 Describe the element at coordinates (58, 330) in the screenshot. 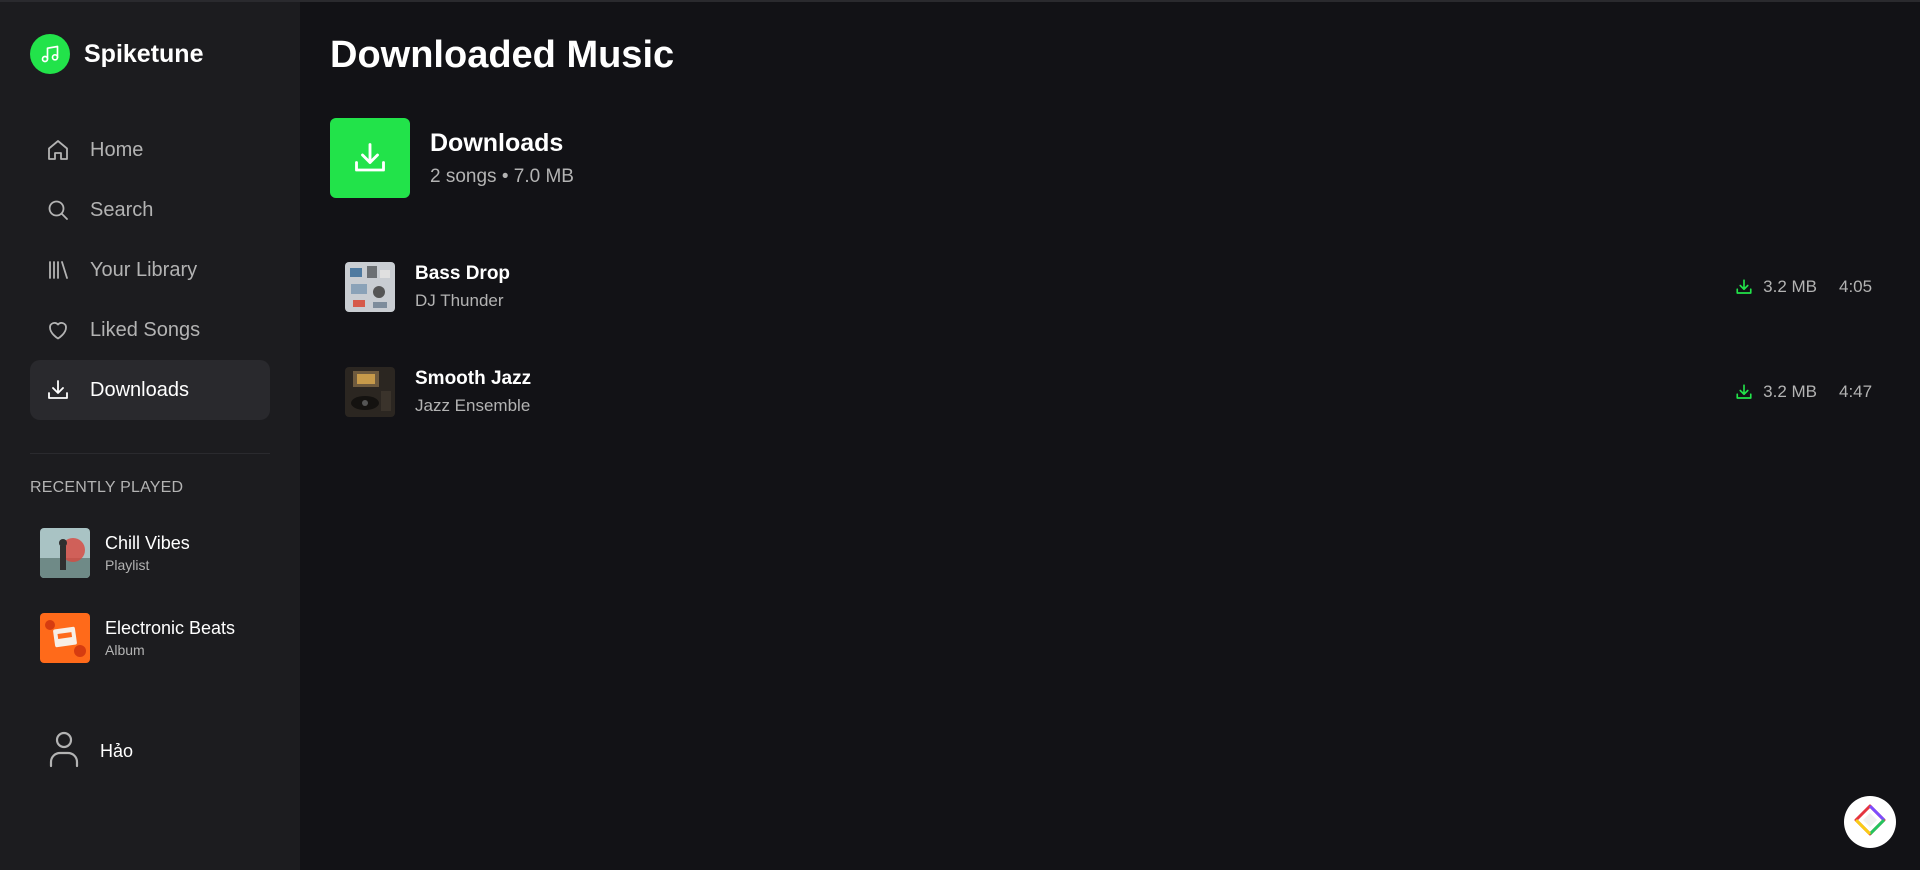

I see `heart-icon` at that location.